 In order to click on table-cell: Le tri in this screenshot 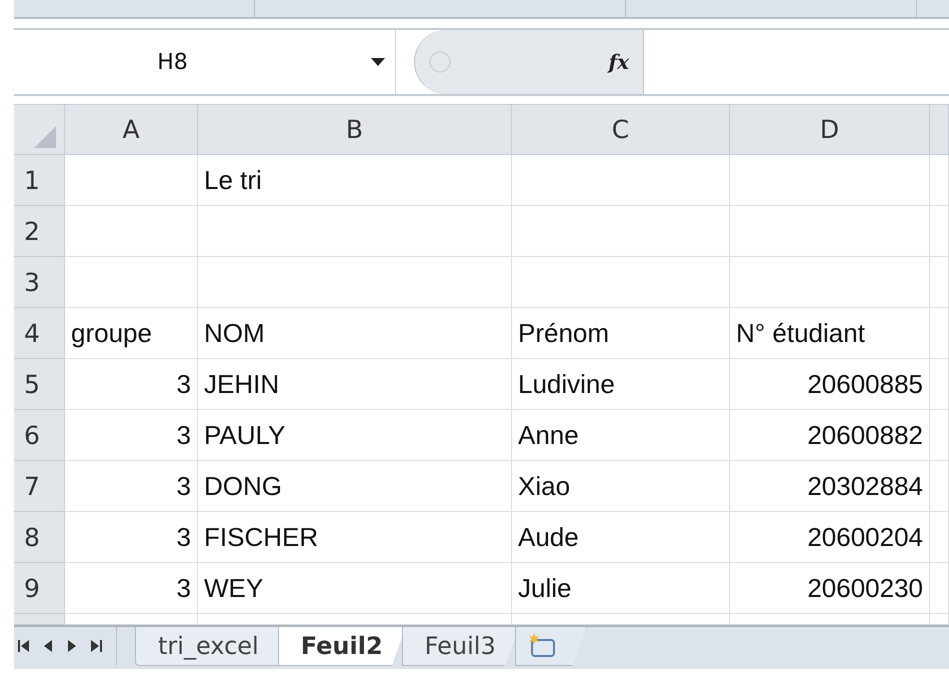, I will do `click(355, 180)`.